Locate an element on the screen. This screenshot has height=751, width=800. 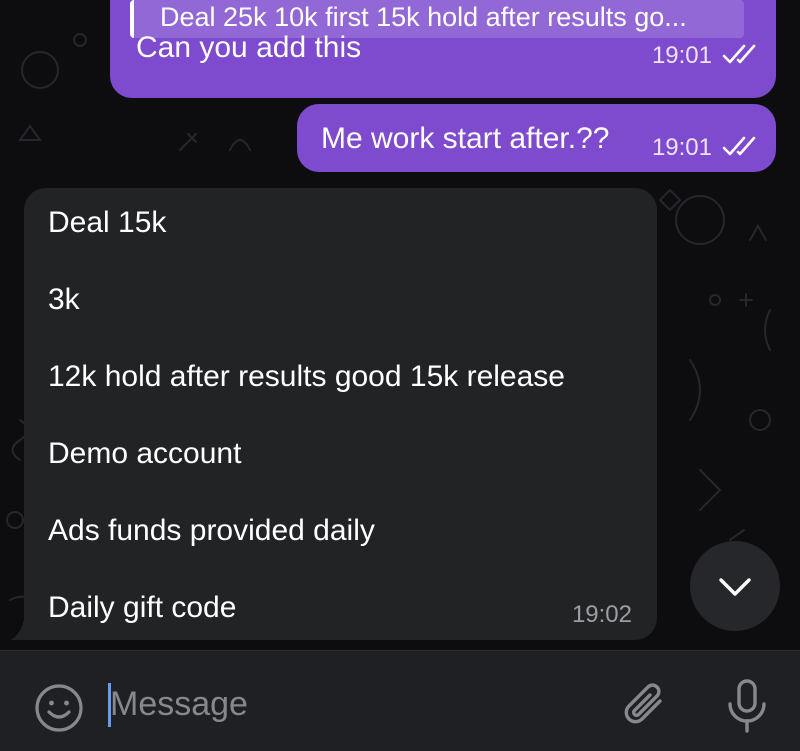
microphone-icon is located at coordinates (747, 706).